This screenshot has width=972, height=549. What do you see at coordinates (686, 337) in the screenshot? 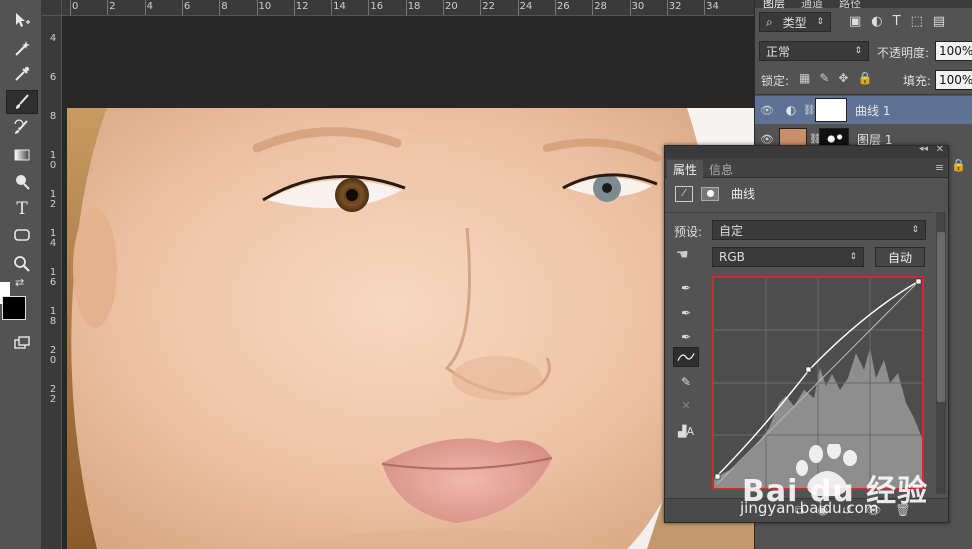
I see `white-point-eyedropper-icon: ✒` at bounding box center [686, 337].